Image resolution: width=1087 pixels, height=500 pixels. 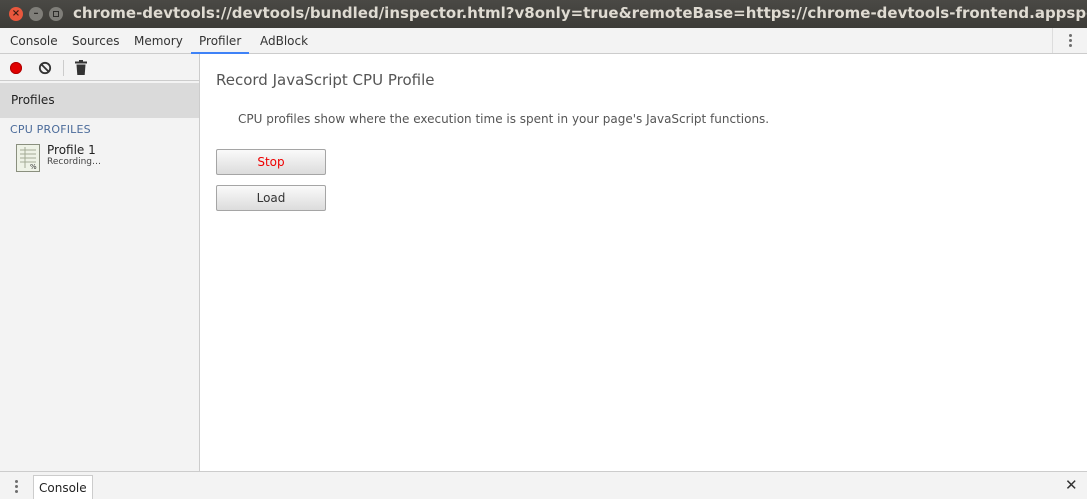 What do you see at coordinates (158, 40) in the screenshot?
I see `tab-memory: Memory` at bounding box center [158, 40].